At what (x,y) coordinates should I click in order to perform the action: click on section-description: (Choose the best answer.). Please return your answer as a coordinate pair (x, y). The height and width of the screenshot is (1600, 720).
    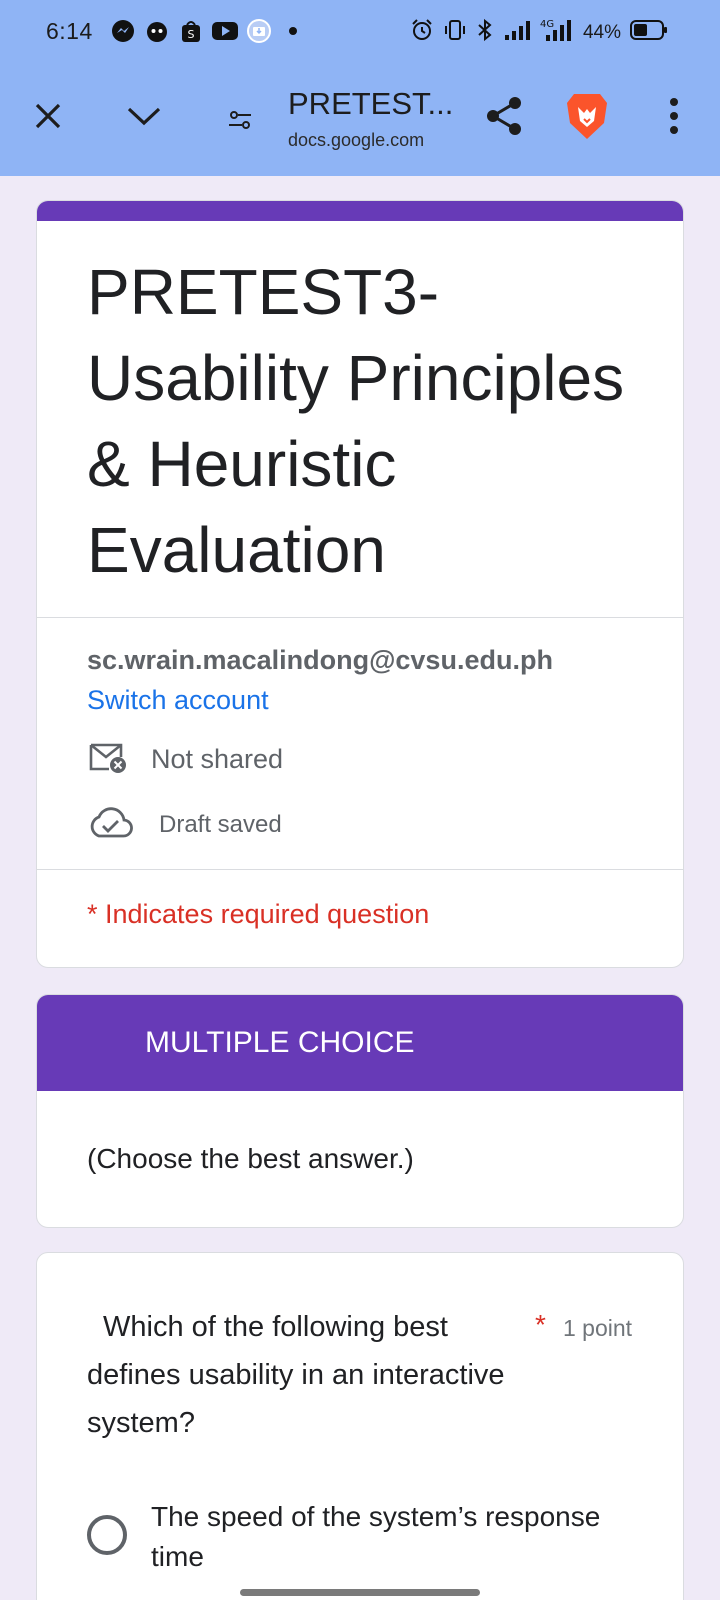
    Looking at the image, I should click on (250, 1158).